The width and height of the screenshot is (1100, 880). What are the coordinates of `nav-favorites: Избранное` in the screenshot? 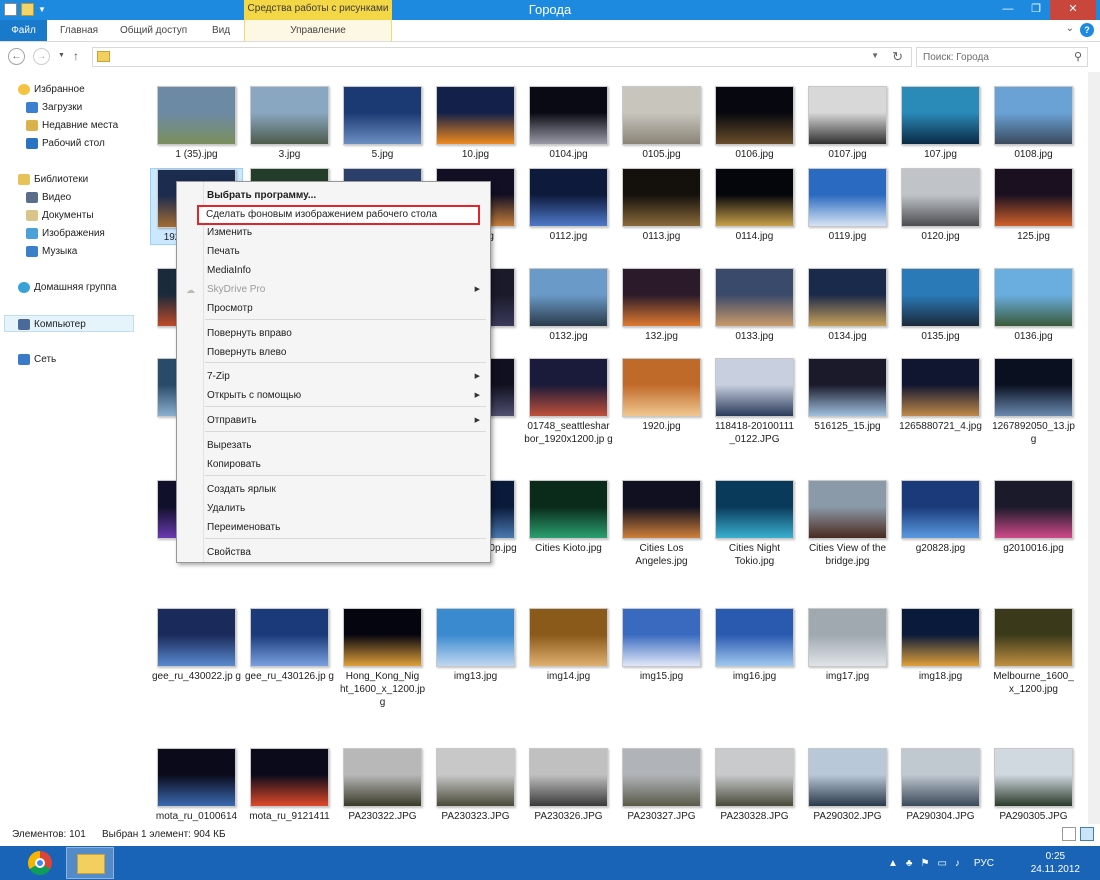 It's located at (87, 89).